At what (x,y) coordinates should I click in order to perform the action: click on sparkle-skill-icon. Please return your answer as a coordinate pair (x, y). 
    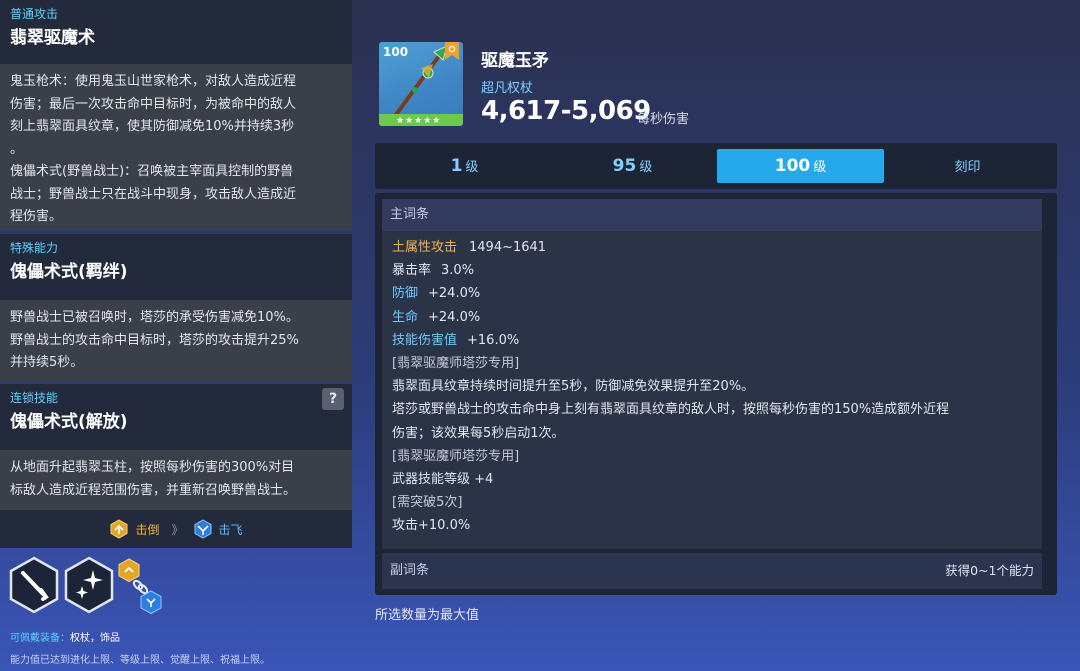
    Looking at the image, I should click on (89, 585).